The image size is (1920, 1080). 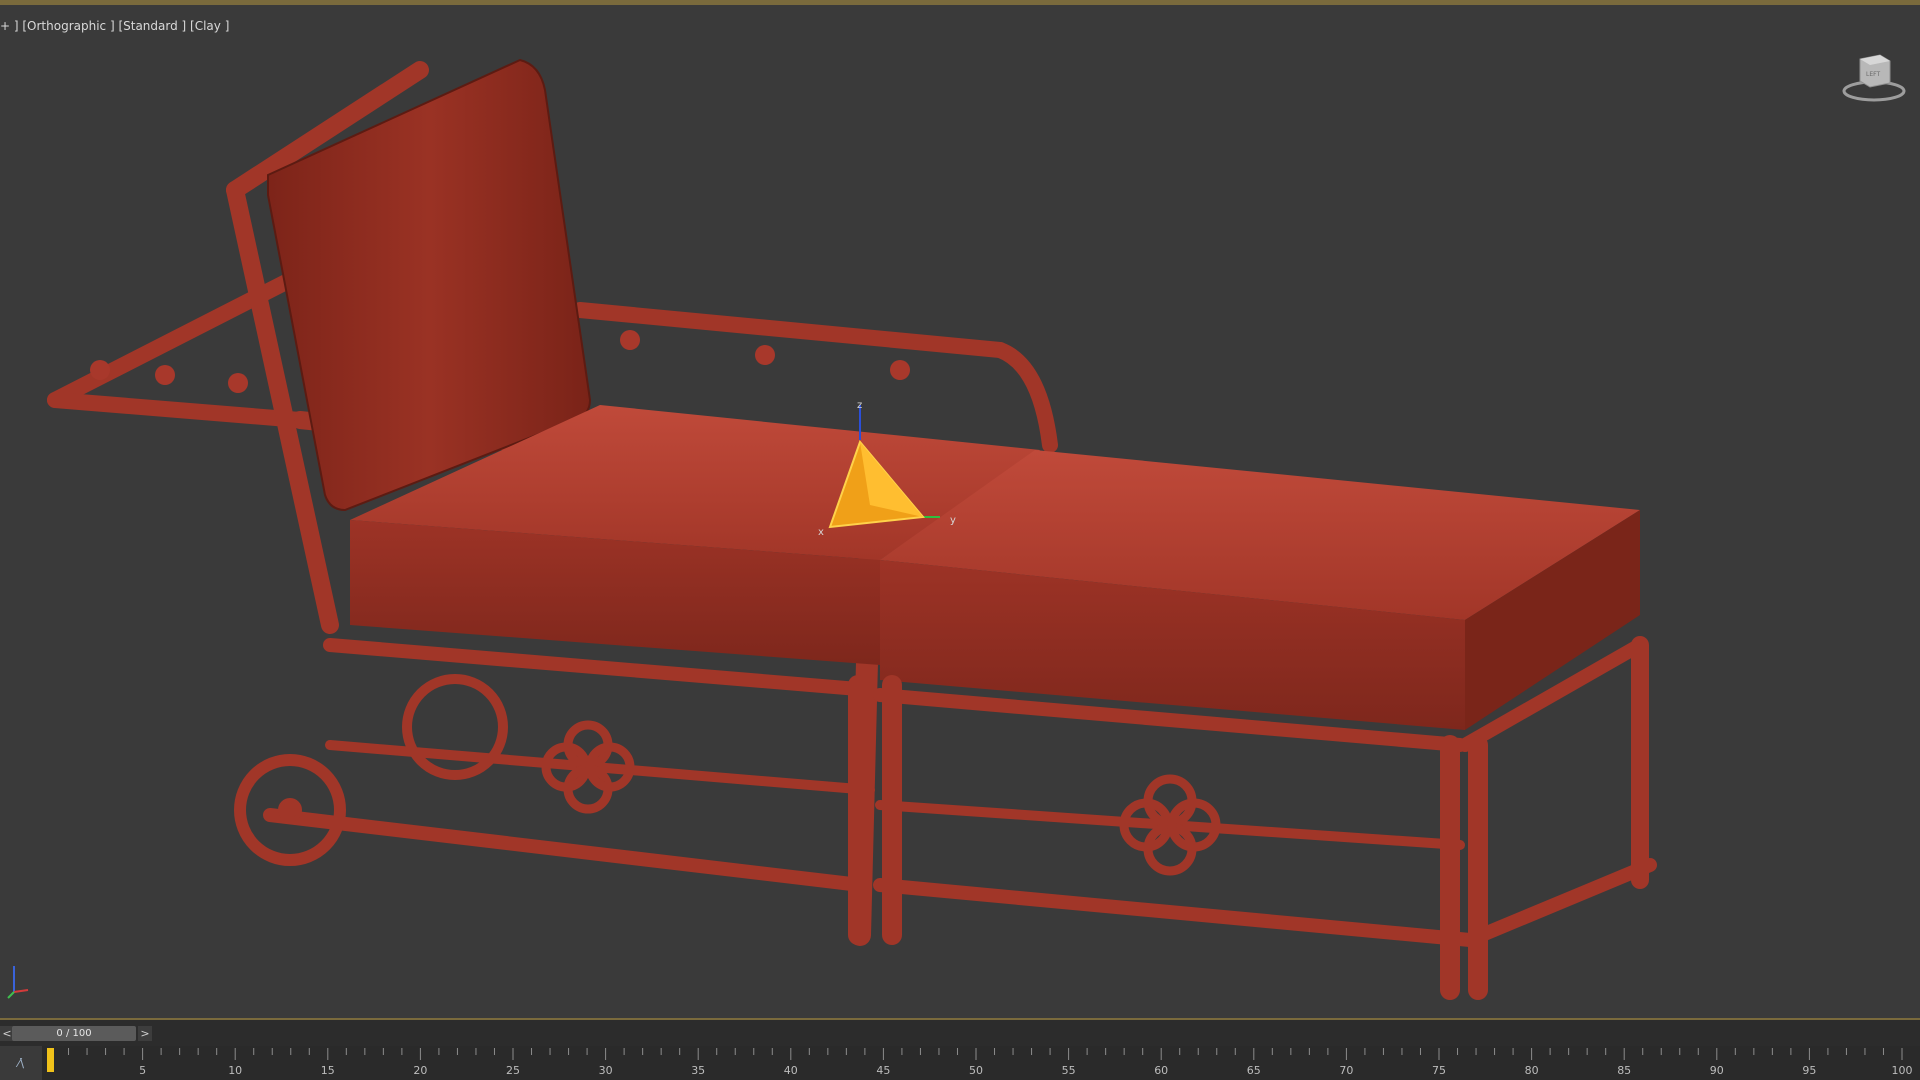 I want to click on gizmo-x-label: x, so click(x=821, y=532).